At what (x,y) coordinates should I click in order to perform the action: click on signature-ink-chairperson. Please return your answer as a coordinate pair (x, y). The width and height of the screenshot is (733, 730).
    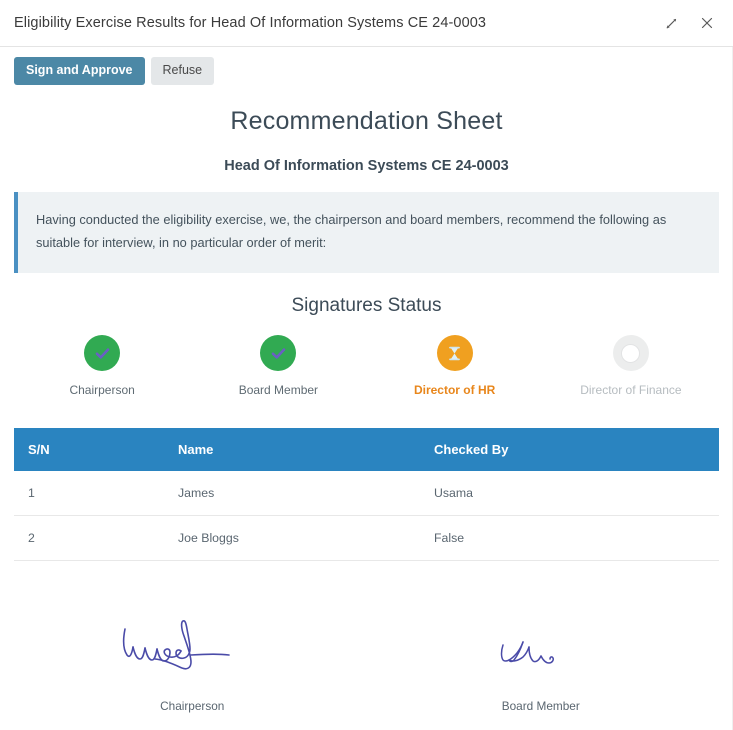
    Looking at the image, I should click on (192, 646).